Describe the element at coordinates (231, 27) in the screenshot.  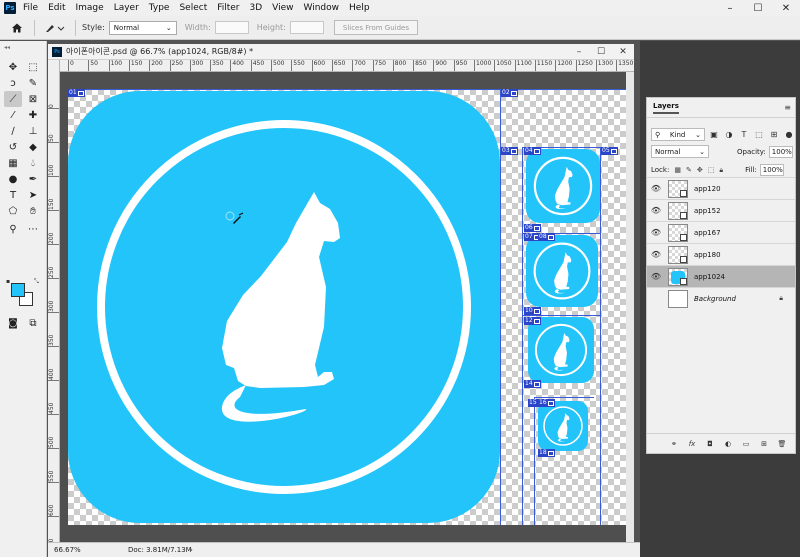
I see `width-field` at that location.